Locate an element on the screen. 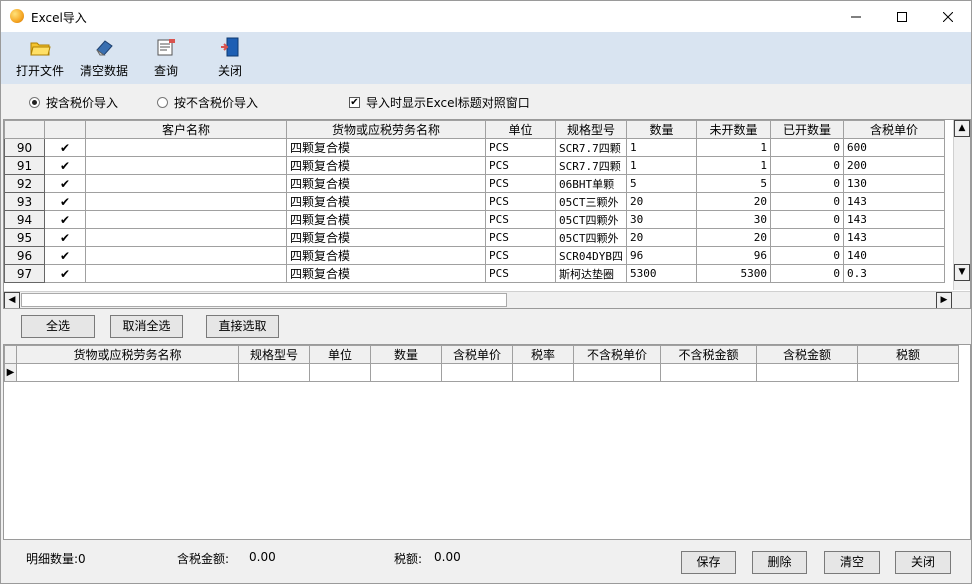 This screenshot has height=584, width=972. cell-price: 130 is located at coordinates (893, 183).